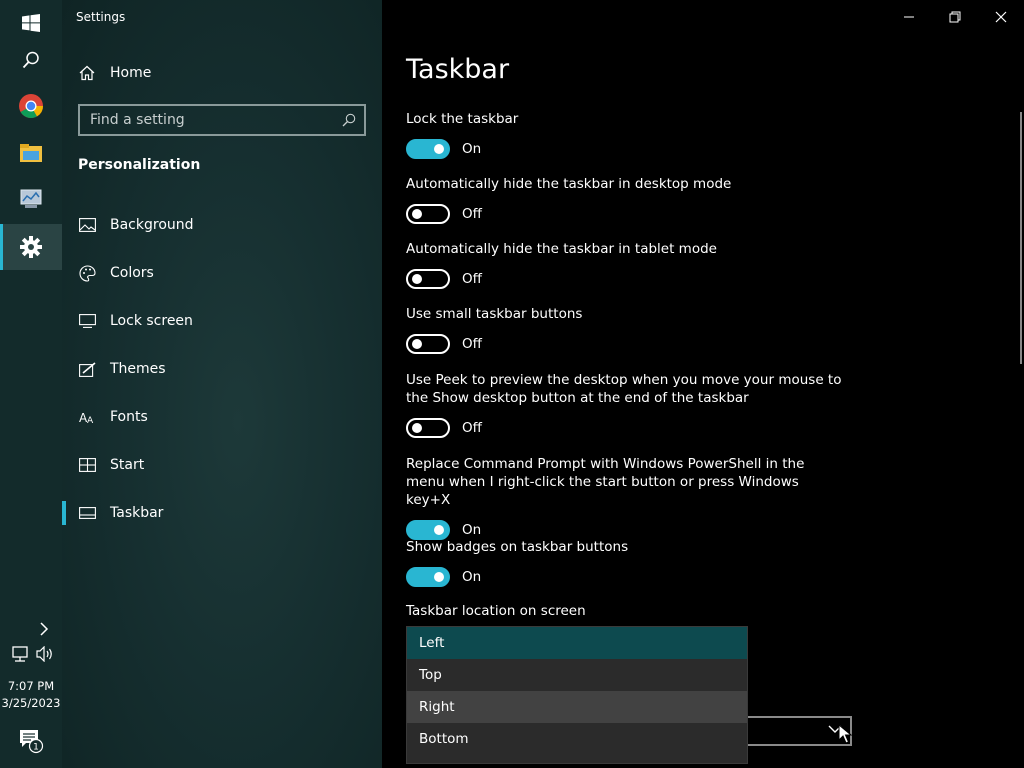 The image size is (1024, 768). Describe the element at coordinates (517, 547) in the screenshot. I see `setting-label: Show badges on taskbar buttons` at that location.